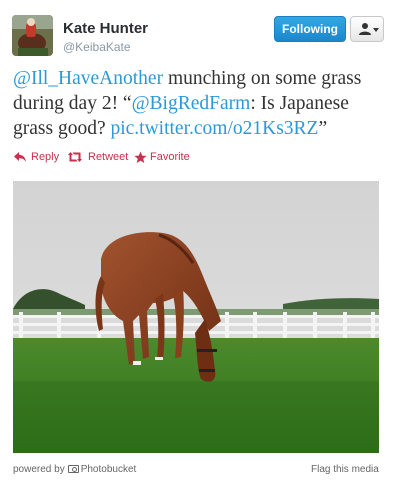 The image size is (395, 484). Describe the element at coordinates (140, 157) in the screenshot. I see `star-icon` at that location.